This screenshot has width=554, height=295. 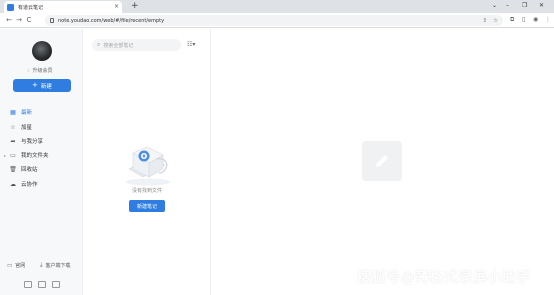 What do you see at coordinates (13, 169) in the screenshot?
I see `trash-icon: 🗑` at bounding box center [13, 169].